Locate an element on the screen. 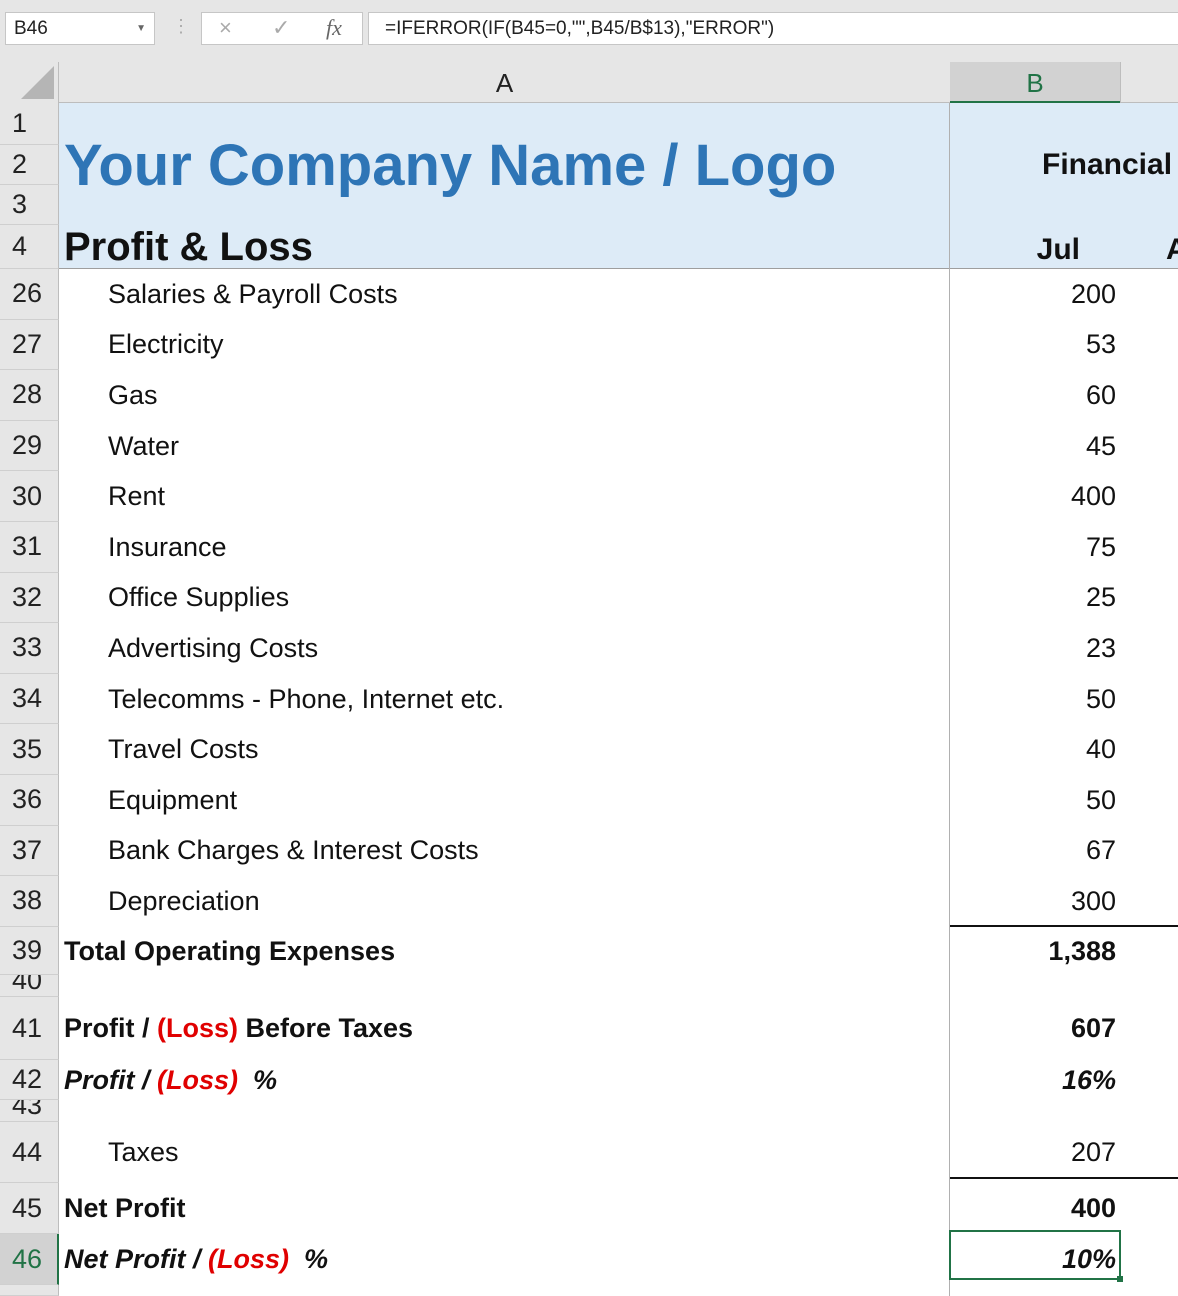  expense-value: 40 is located at coordinates (1033, 749).